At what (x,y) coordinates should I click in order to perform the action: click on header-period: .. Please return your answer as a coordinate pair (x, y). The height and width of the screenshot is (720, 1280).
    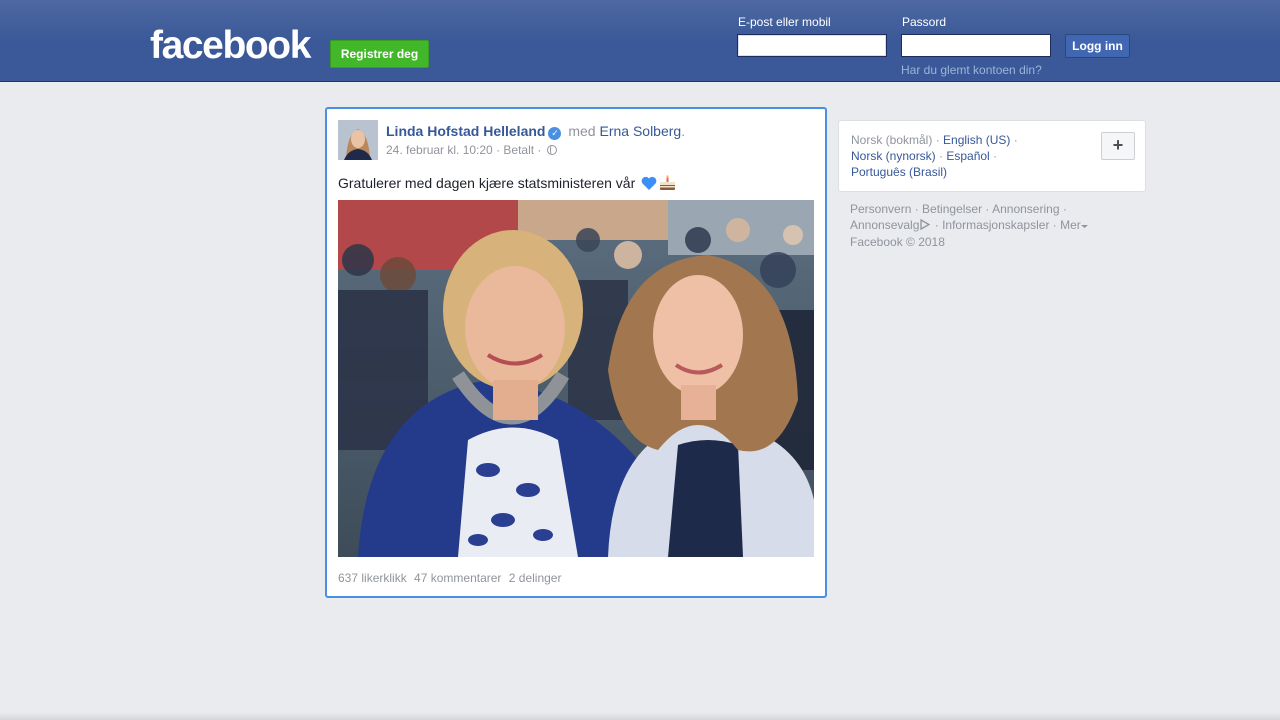
    Looking at the image, I should click on (683, 131).